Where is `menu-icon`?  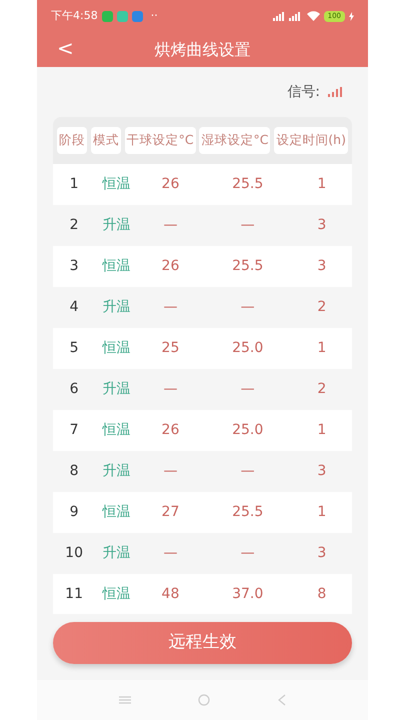
menu-icon is located at coordinates (124, 700).